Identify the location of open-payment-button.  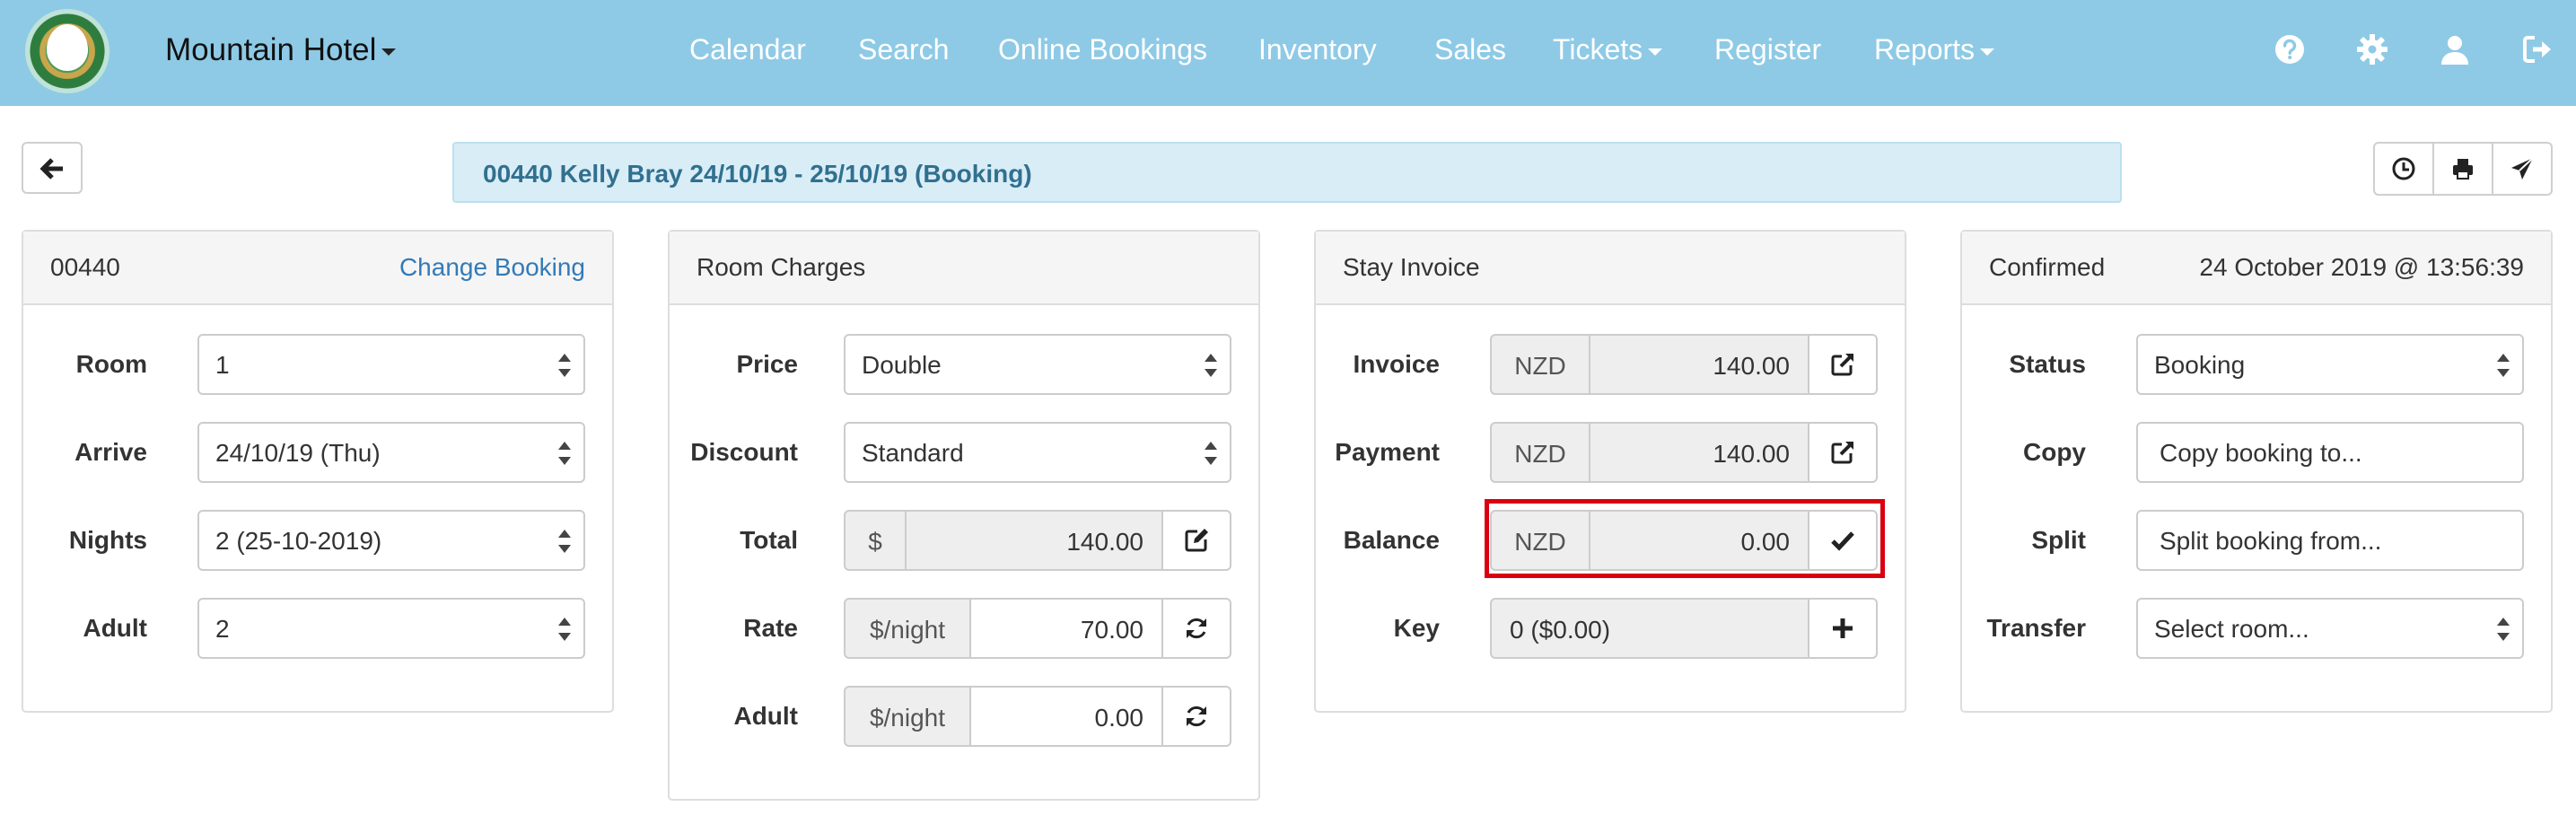
(1843, 452).